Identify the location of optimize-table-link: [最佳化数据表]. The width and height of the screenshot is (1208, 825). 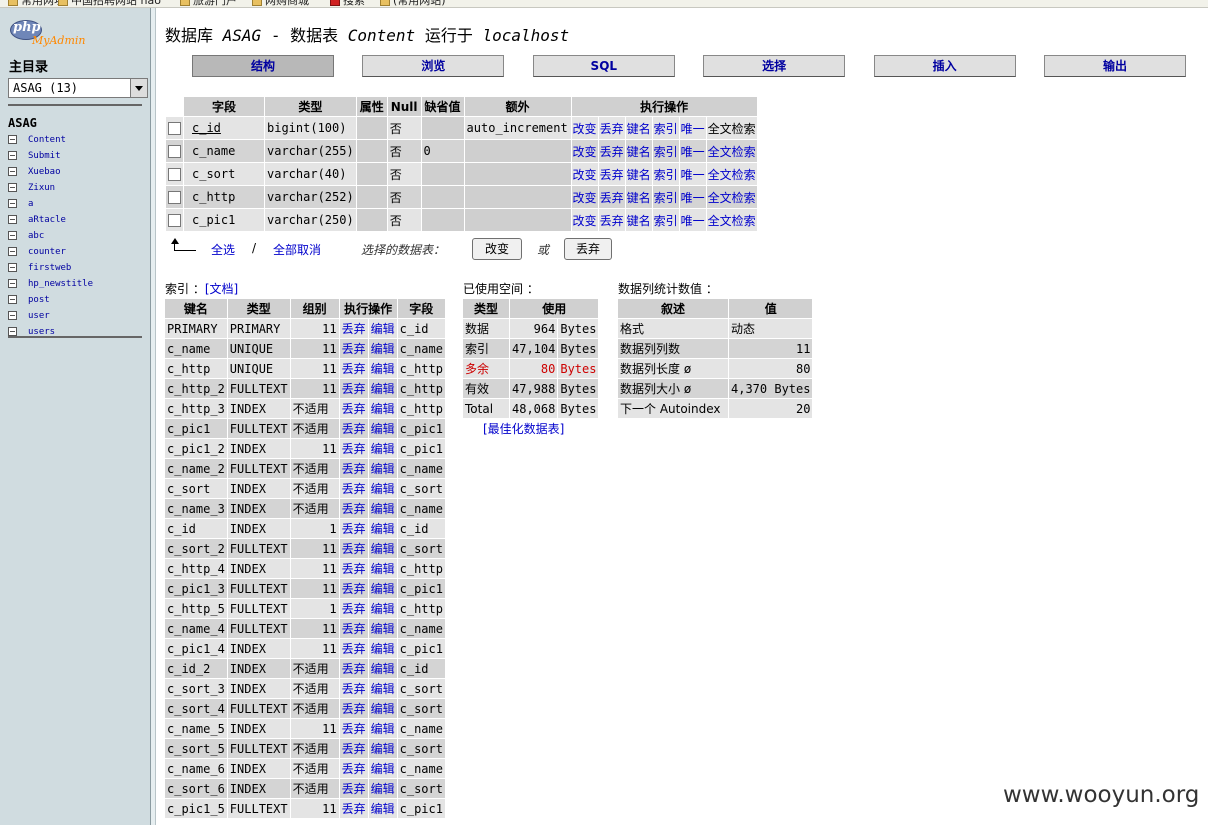
(523, 428).